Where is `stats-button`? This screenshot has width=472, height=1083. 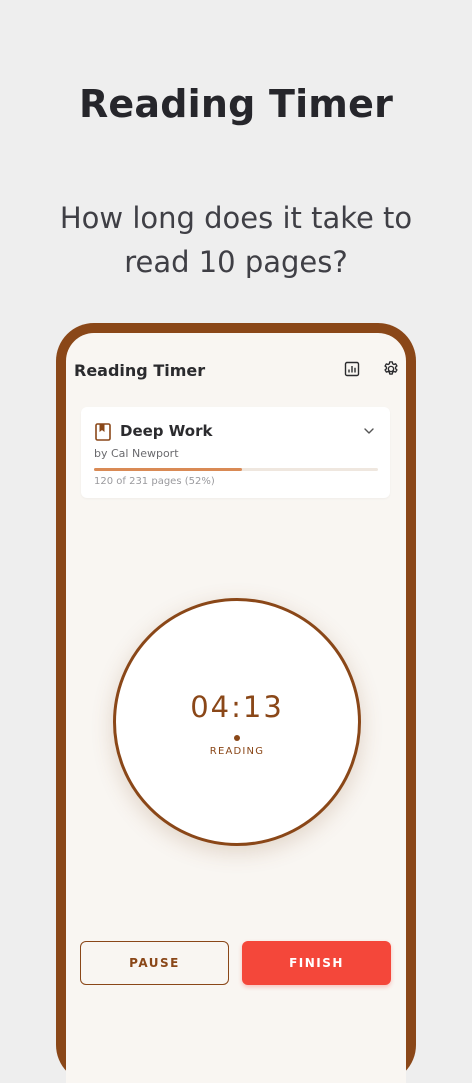 stats-button is located at coordinates (352, 369).